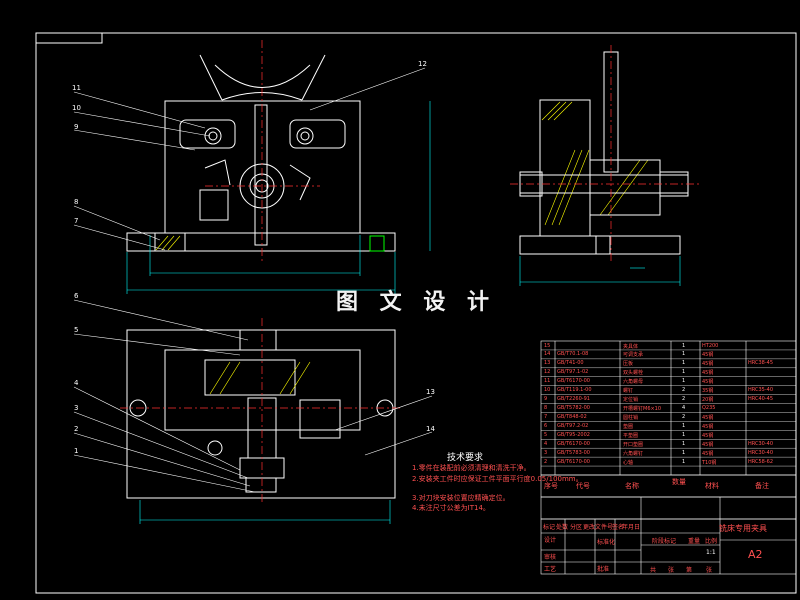  Describe the element at coordinates (628, 426) in the screenshot. I see `bom-cell-name: 垫圈` at that location.